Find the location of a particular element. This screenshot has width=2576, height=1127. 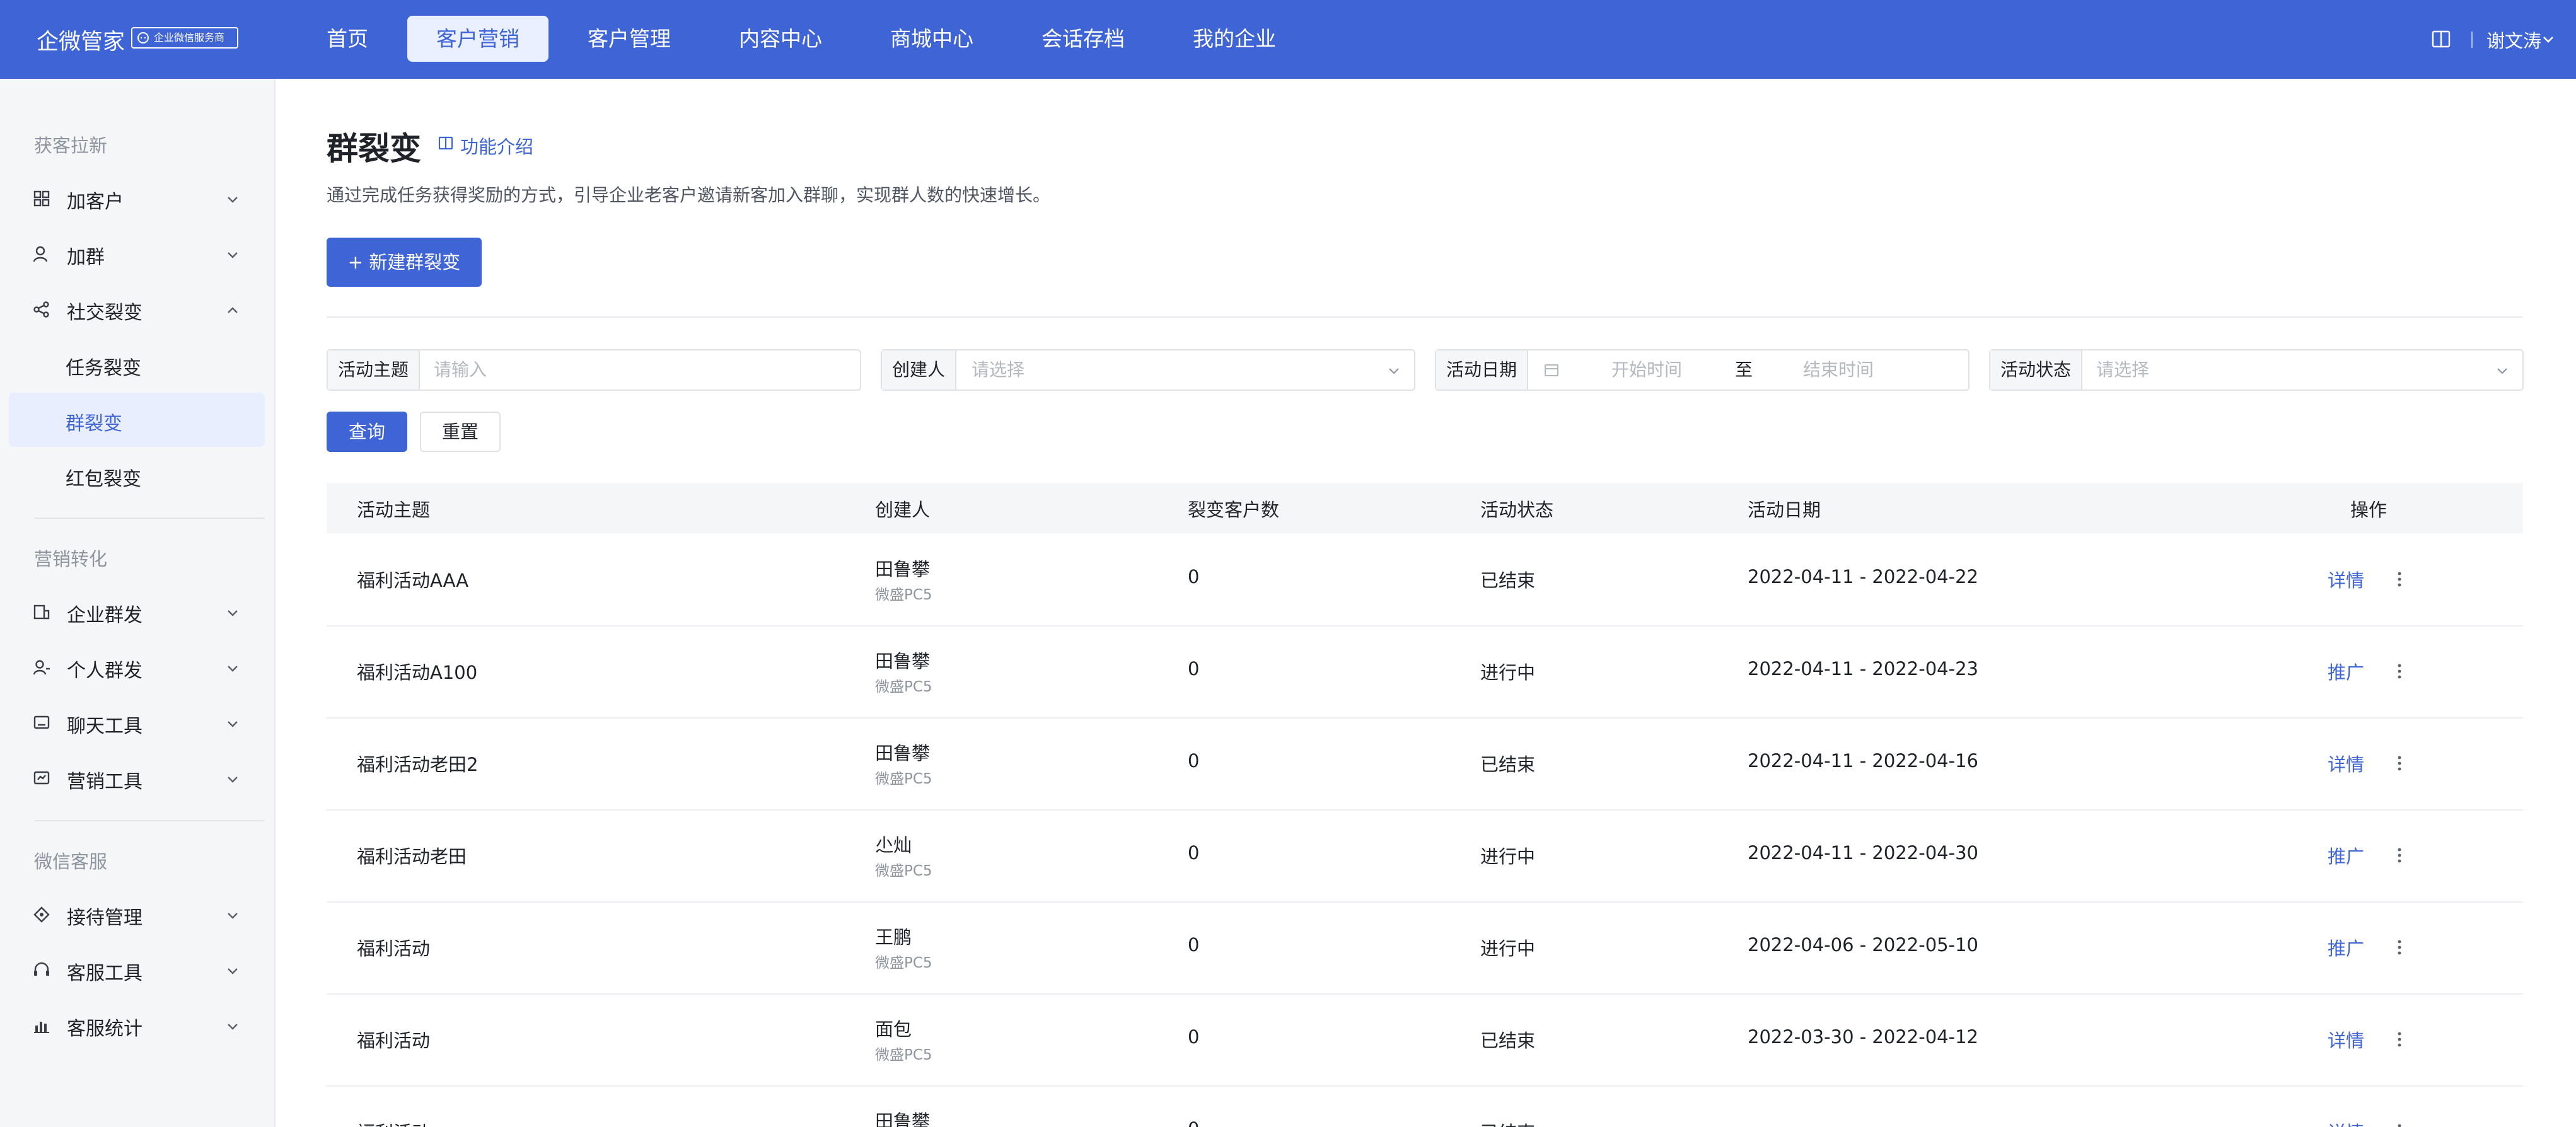

new-group-fission-button: + 新建群裂变 is located at coordinates (404, 262).